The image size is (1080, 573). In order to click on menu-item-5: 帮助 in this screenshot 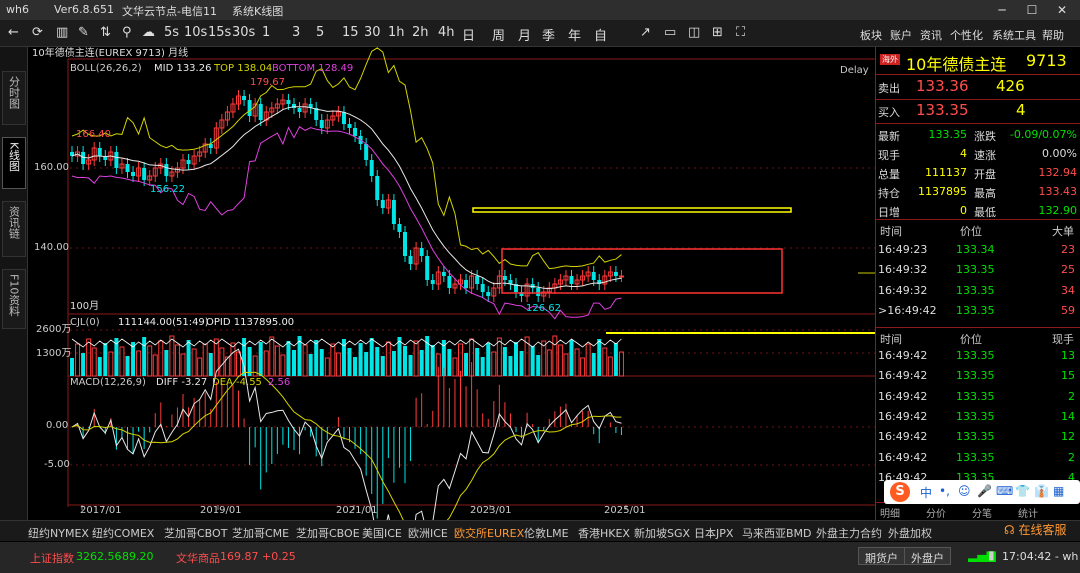, I will do `click(1053, 35)`.